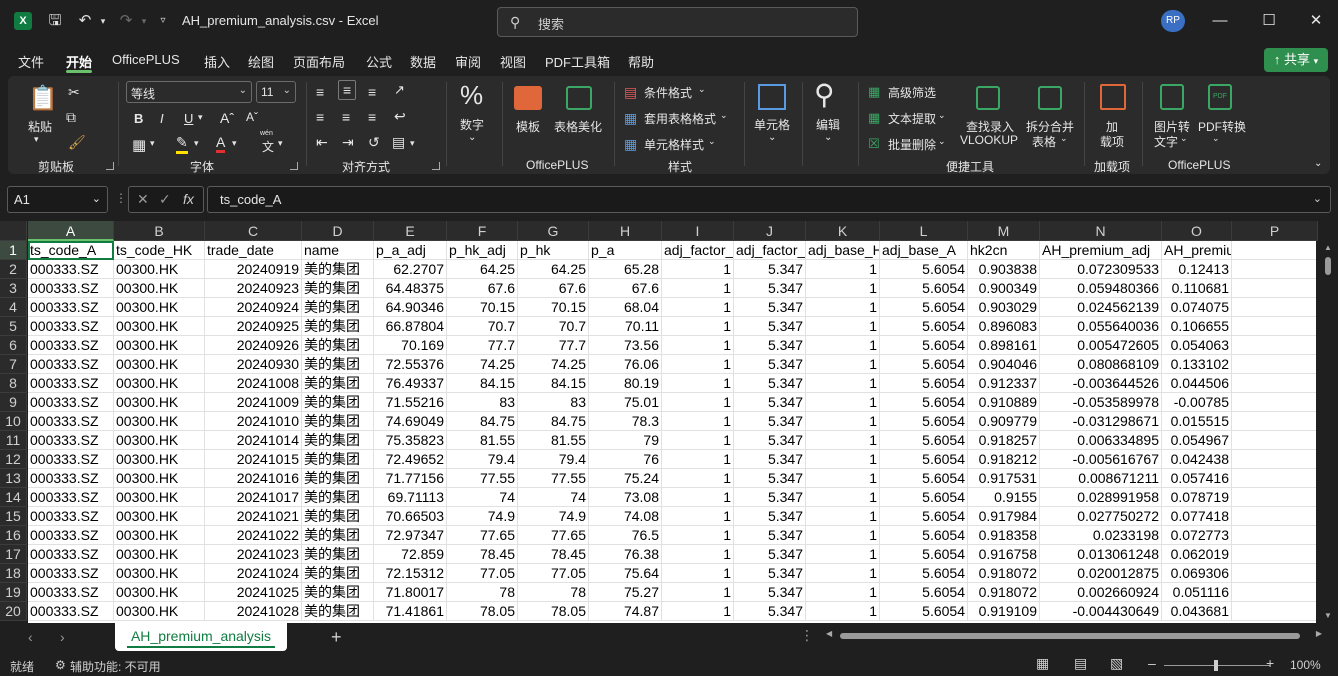  I want to click on table-cell: 76.06, so click(625, 364).